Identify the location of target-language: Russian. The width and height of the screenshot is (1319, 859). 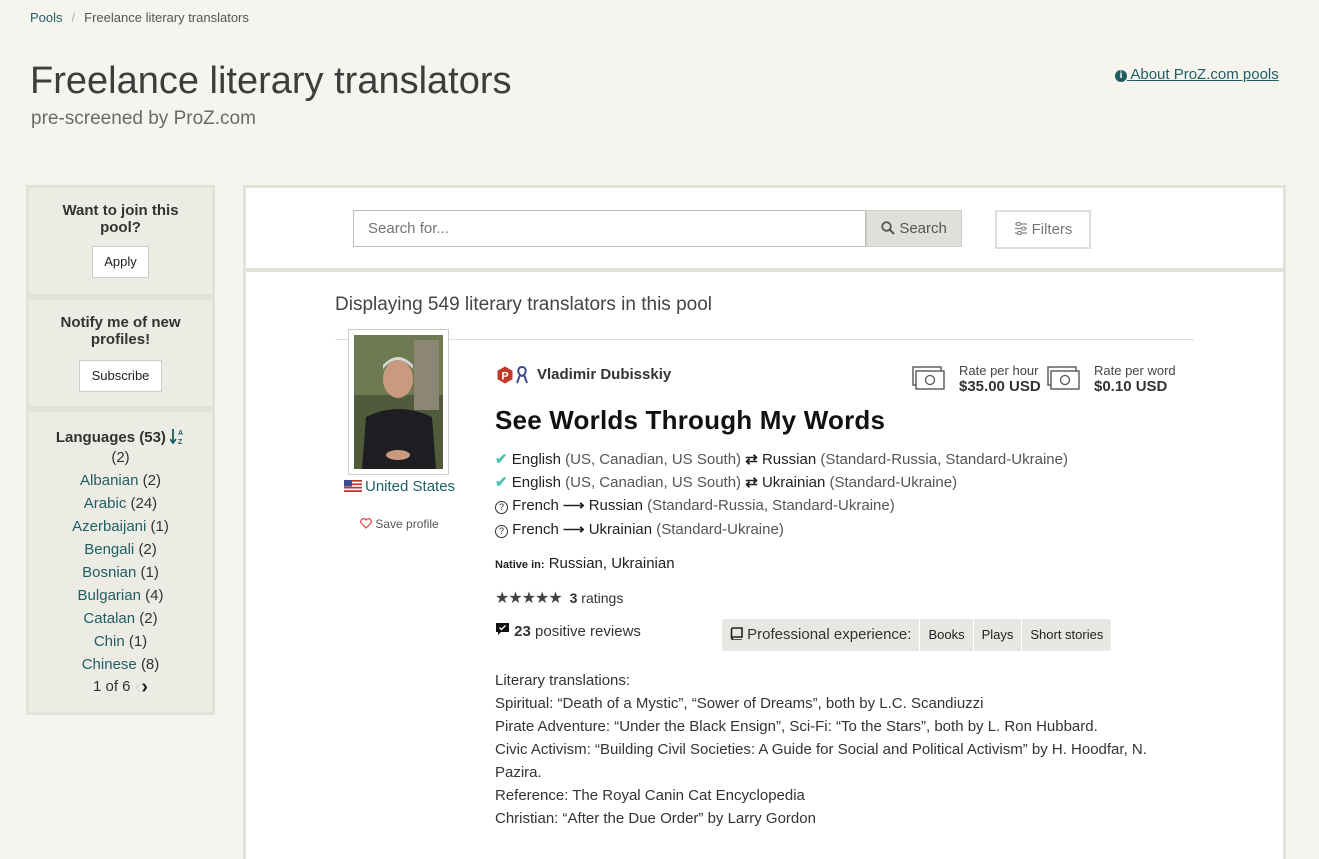
(615, 505).